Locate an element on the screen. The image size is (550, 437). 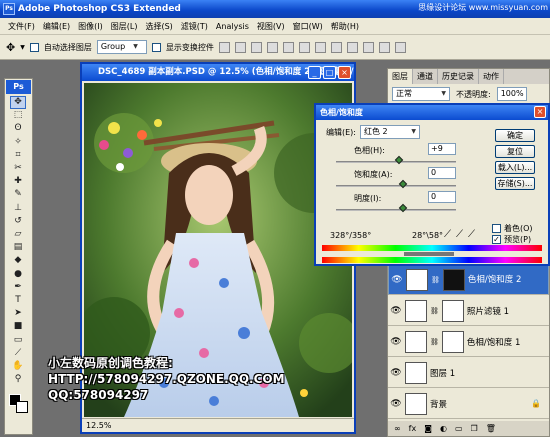
background-color-swatch is located at coordinates (22, 407).